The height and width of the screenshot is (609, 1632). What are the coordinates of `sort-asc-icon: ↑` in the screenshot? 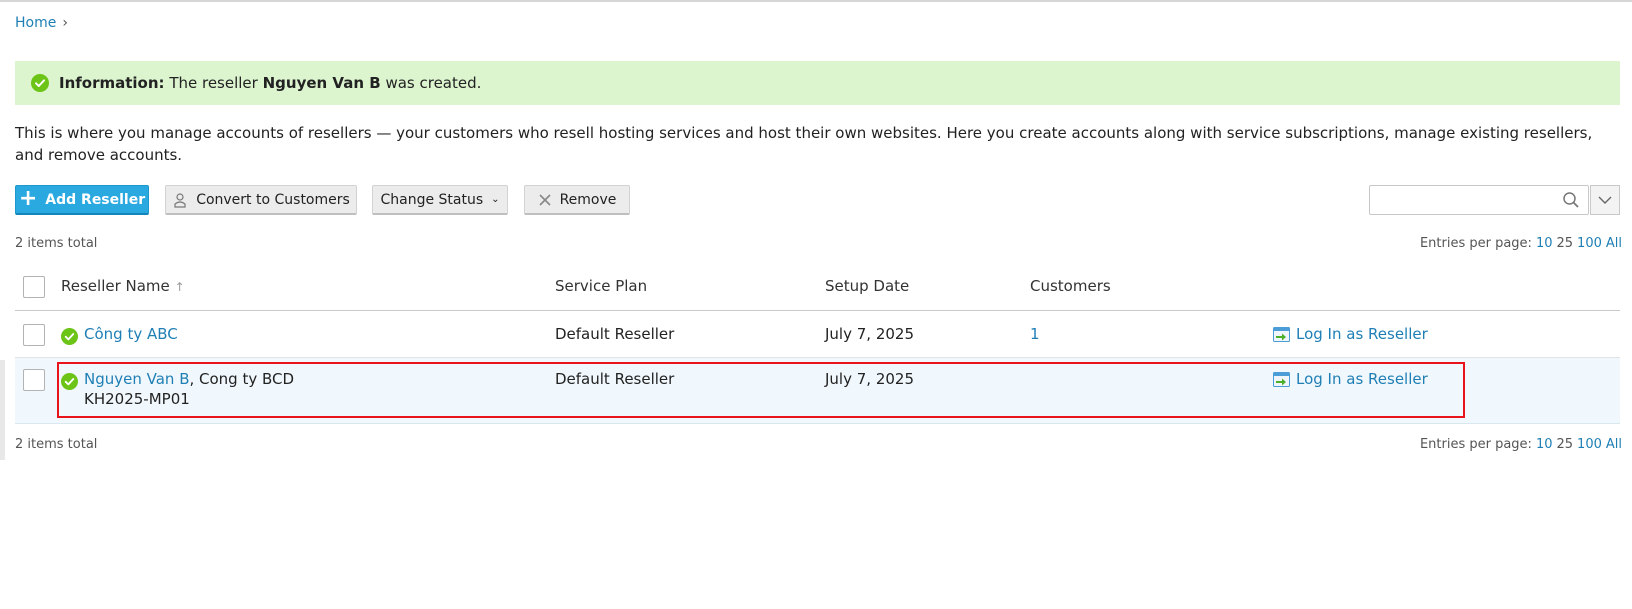 It's located at (179, 287).